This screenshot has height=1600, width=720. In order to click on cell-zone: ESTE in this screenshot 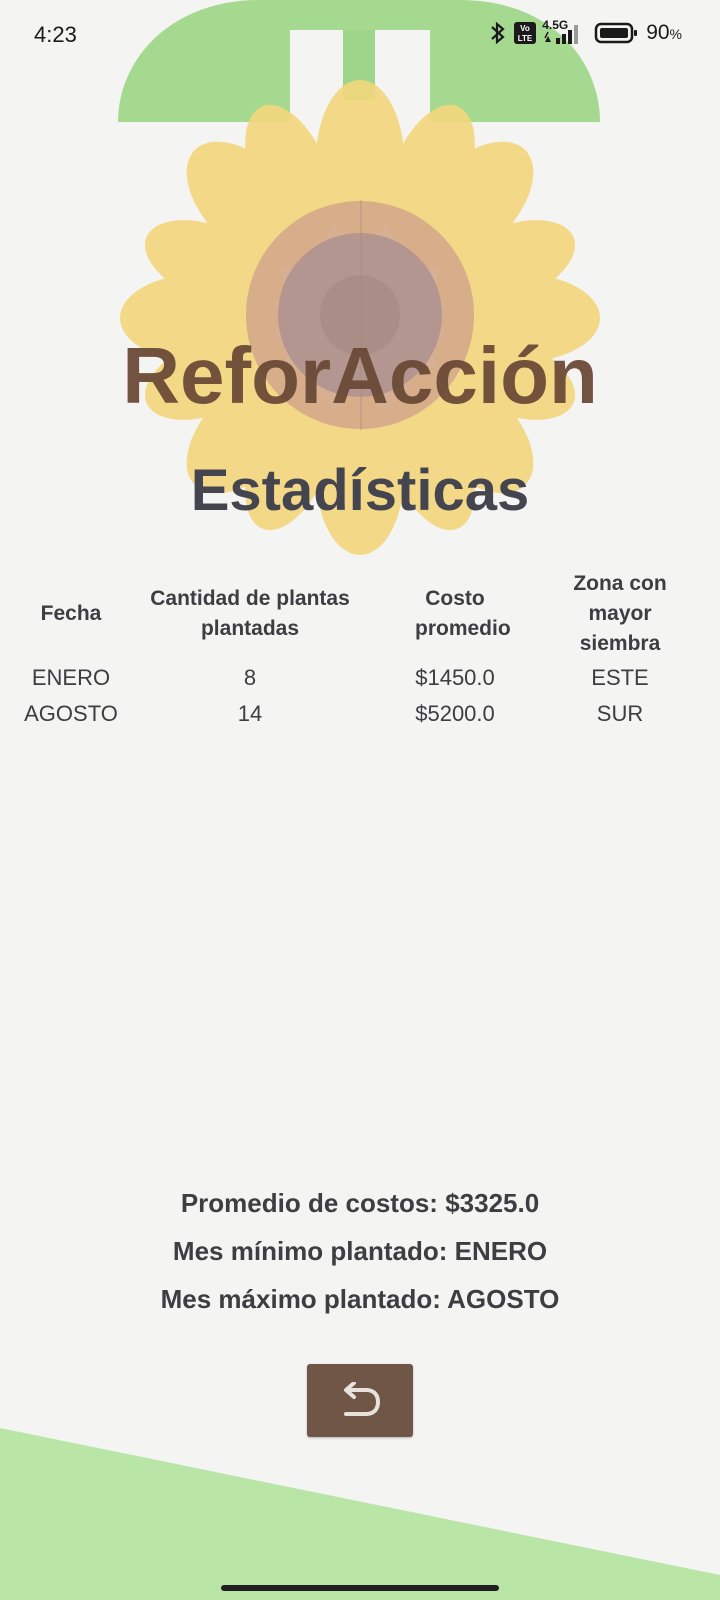, I will do `click(620, 677)`.